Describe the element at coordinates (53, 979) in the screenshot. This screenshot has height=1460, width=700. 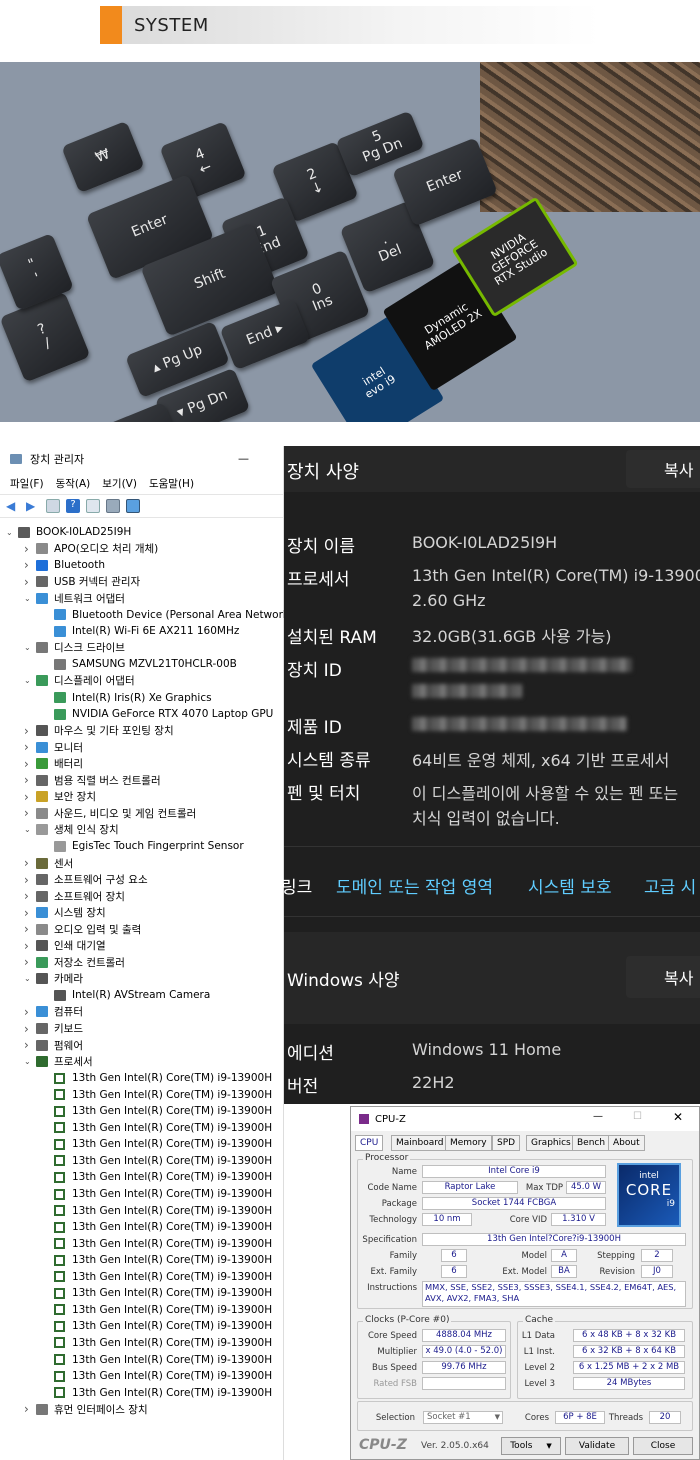
I see `tree-item: ⌄ 카메라` at that location.